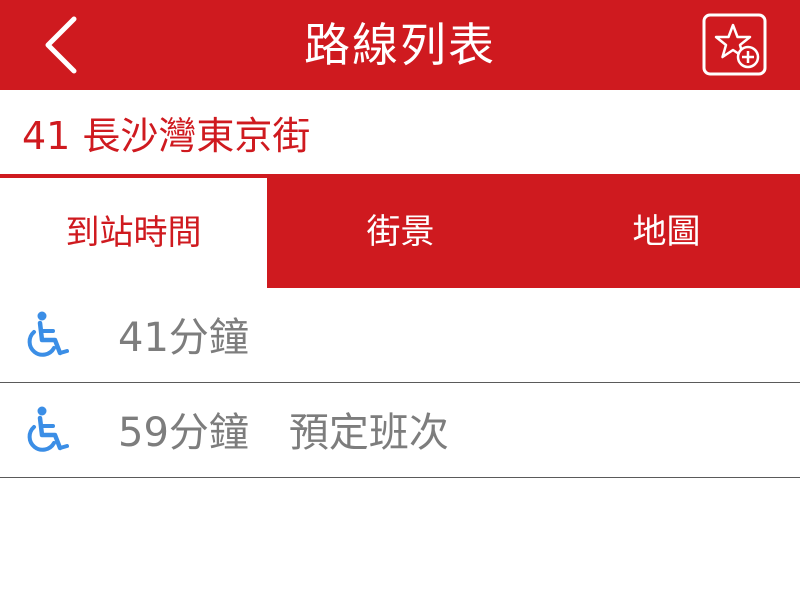  I want to click on arrival-text: 41分鐘, so click(183, 338).